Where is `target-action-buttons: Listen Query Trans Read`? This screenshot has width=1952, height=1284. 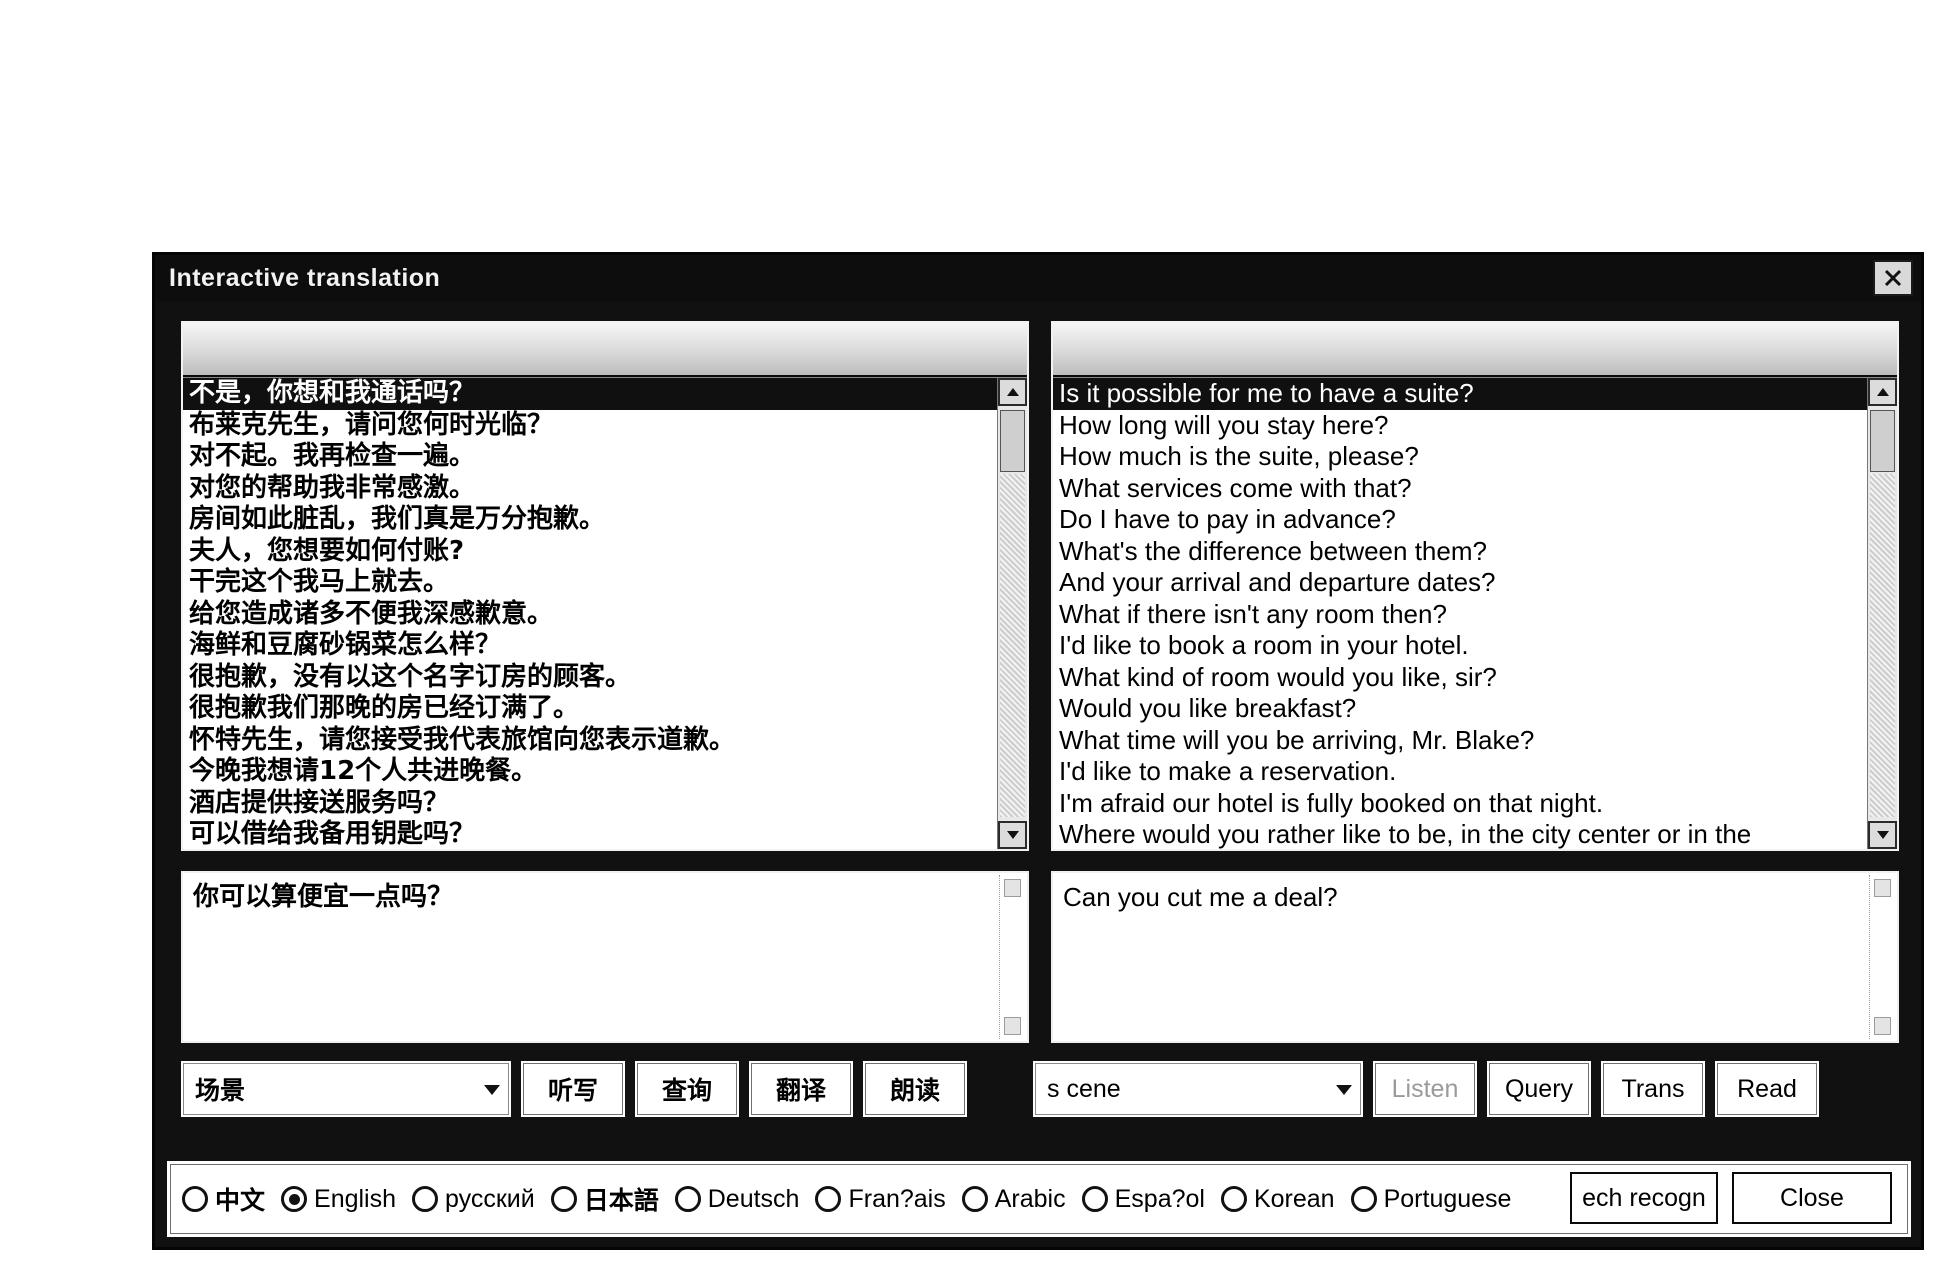 target-action-buttons: Listen Query Trans Read is located at coordinates (1636, 1089).